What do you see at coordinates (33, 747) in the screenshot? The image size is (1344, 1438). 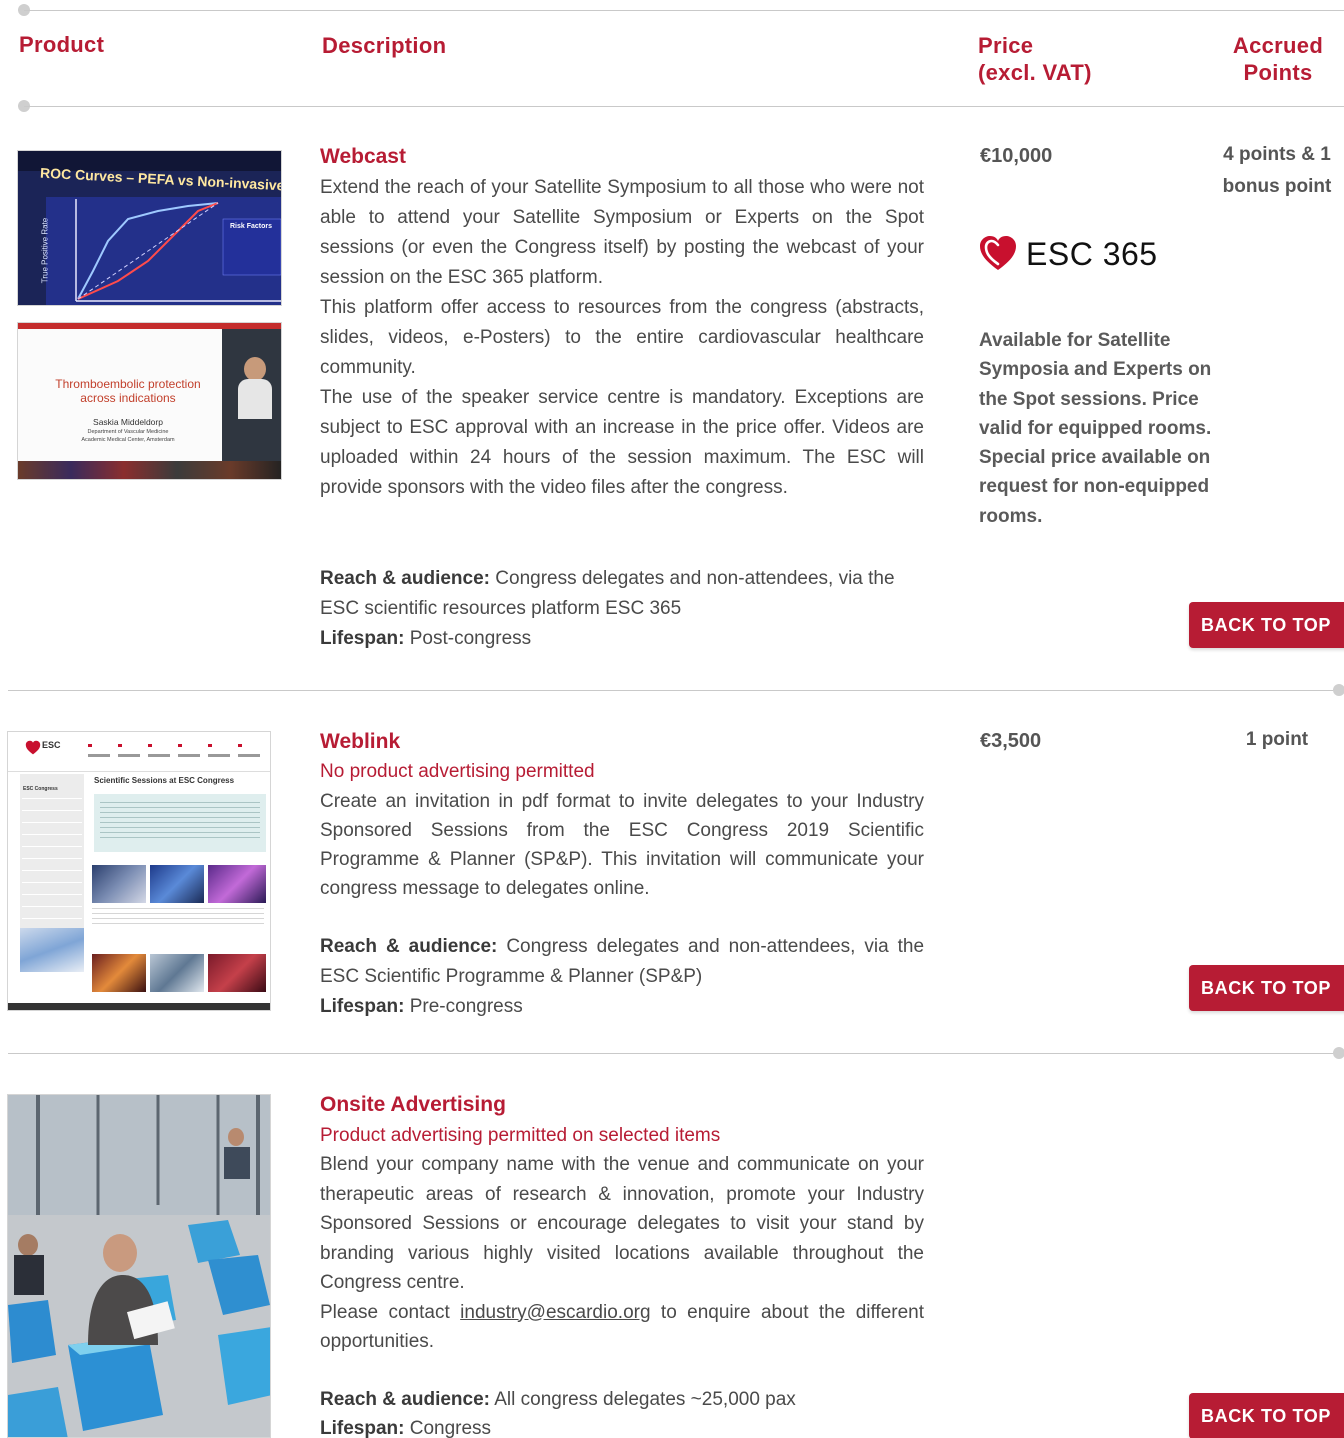 I see `esc-mini-heart-icon` at bounding box center [33, 747].